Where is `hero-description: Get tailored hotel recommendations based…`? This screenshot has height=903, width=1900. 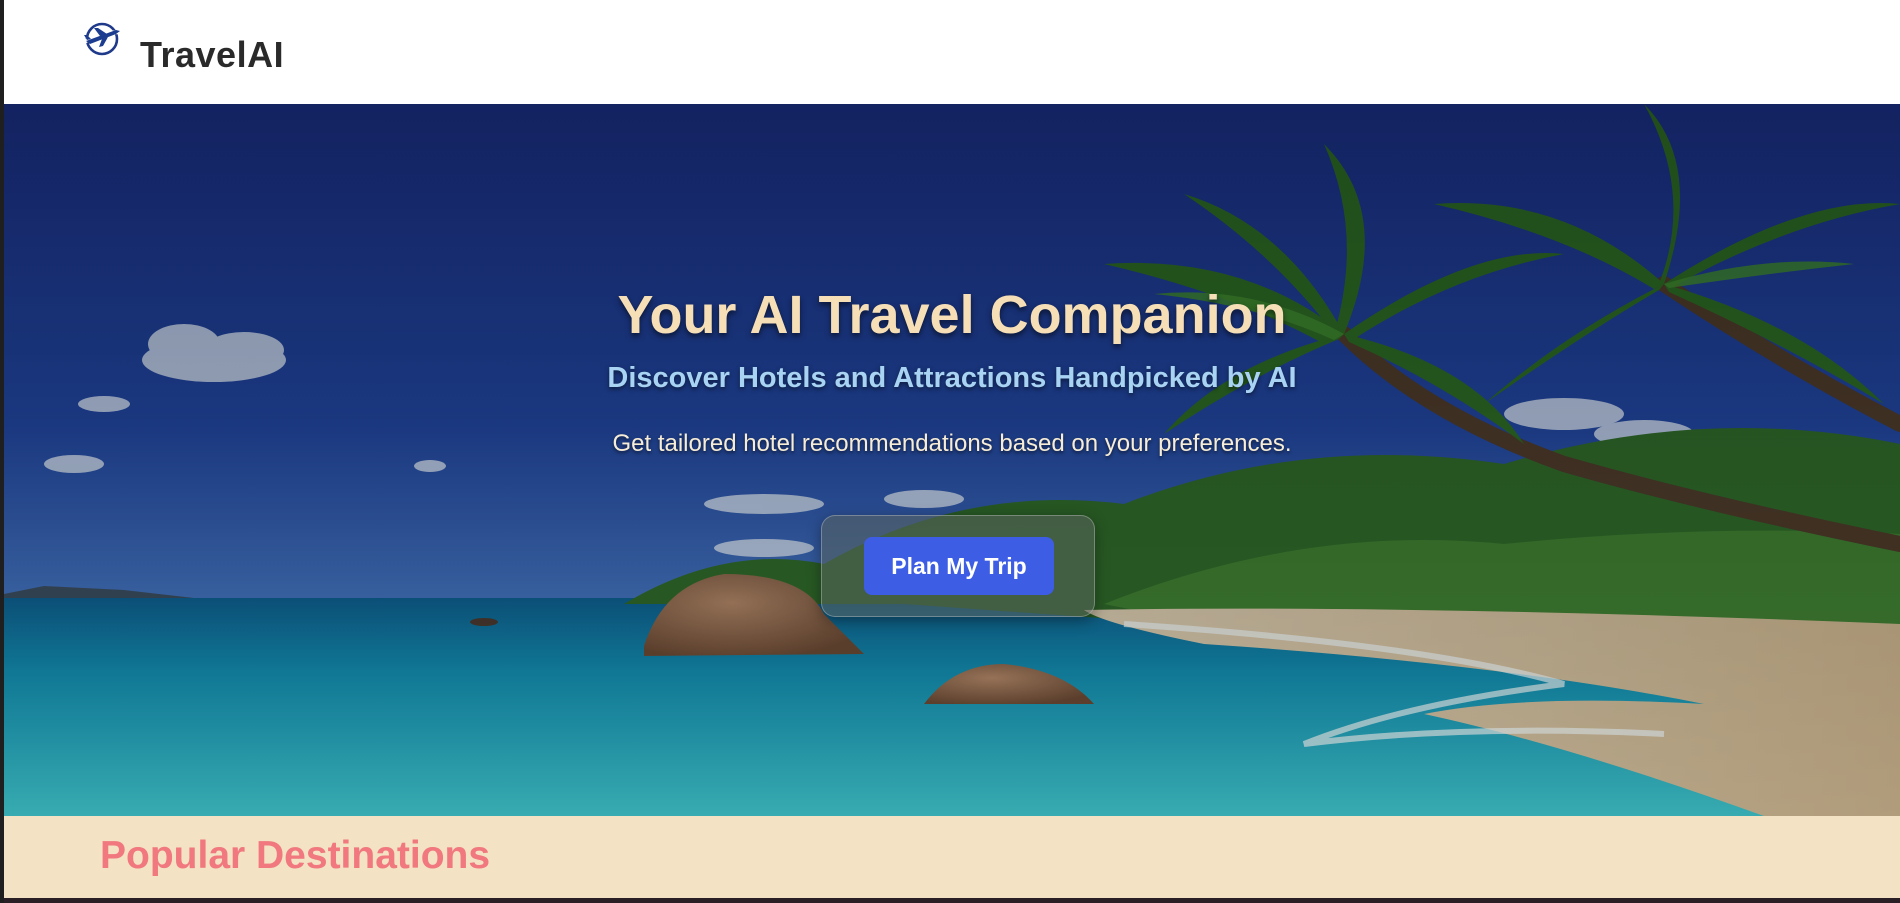 hero-description: Get tailored hotel recommendations based… is located at coordinates (952, 443).